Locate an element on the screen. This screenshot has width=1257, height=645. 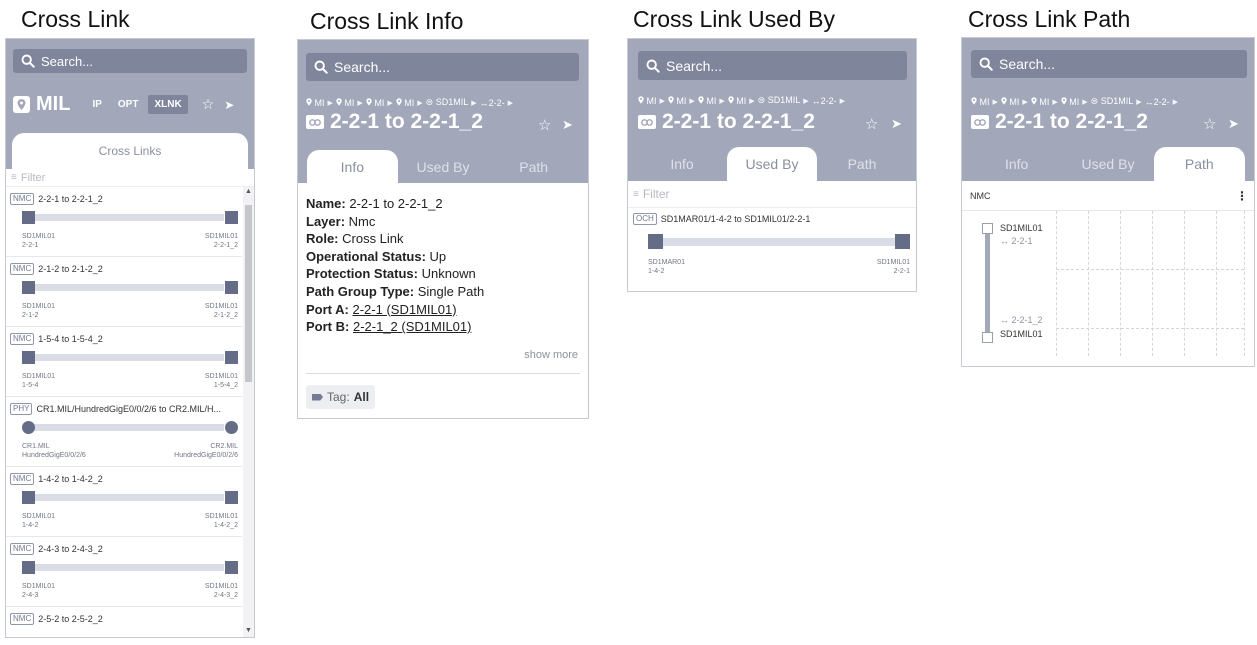
endpoint-a is located at coordinates (28, 427).